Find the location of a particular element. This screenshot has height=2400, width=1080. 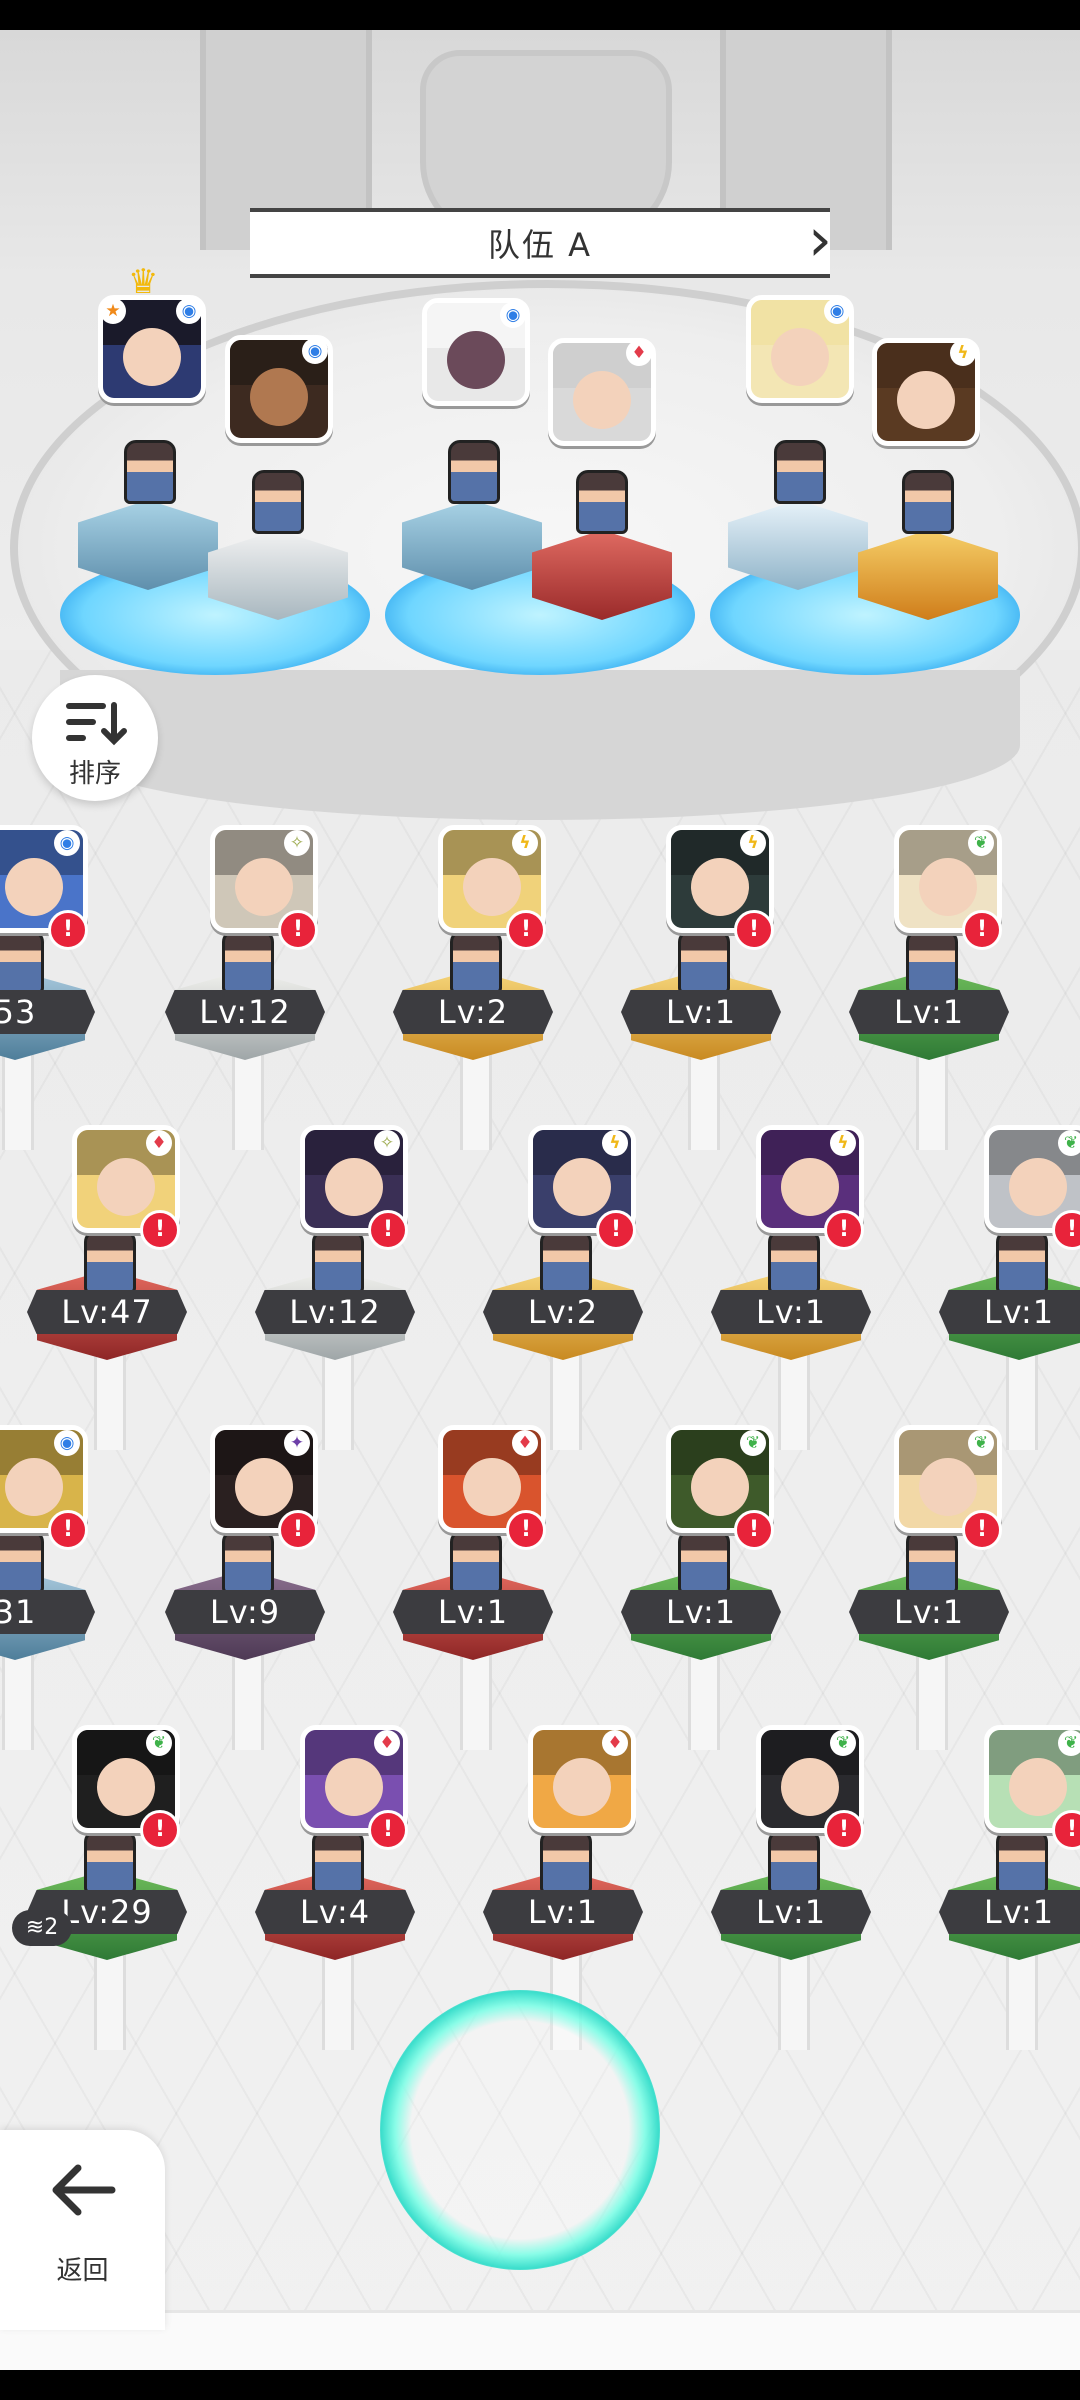

star-icon: ★ is located at coordinates (113, 311).